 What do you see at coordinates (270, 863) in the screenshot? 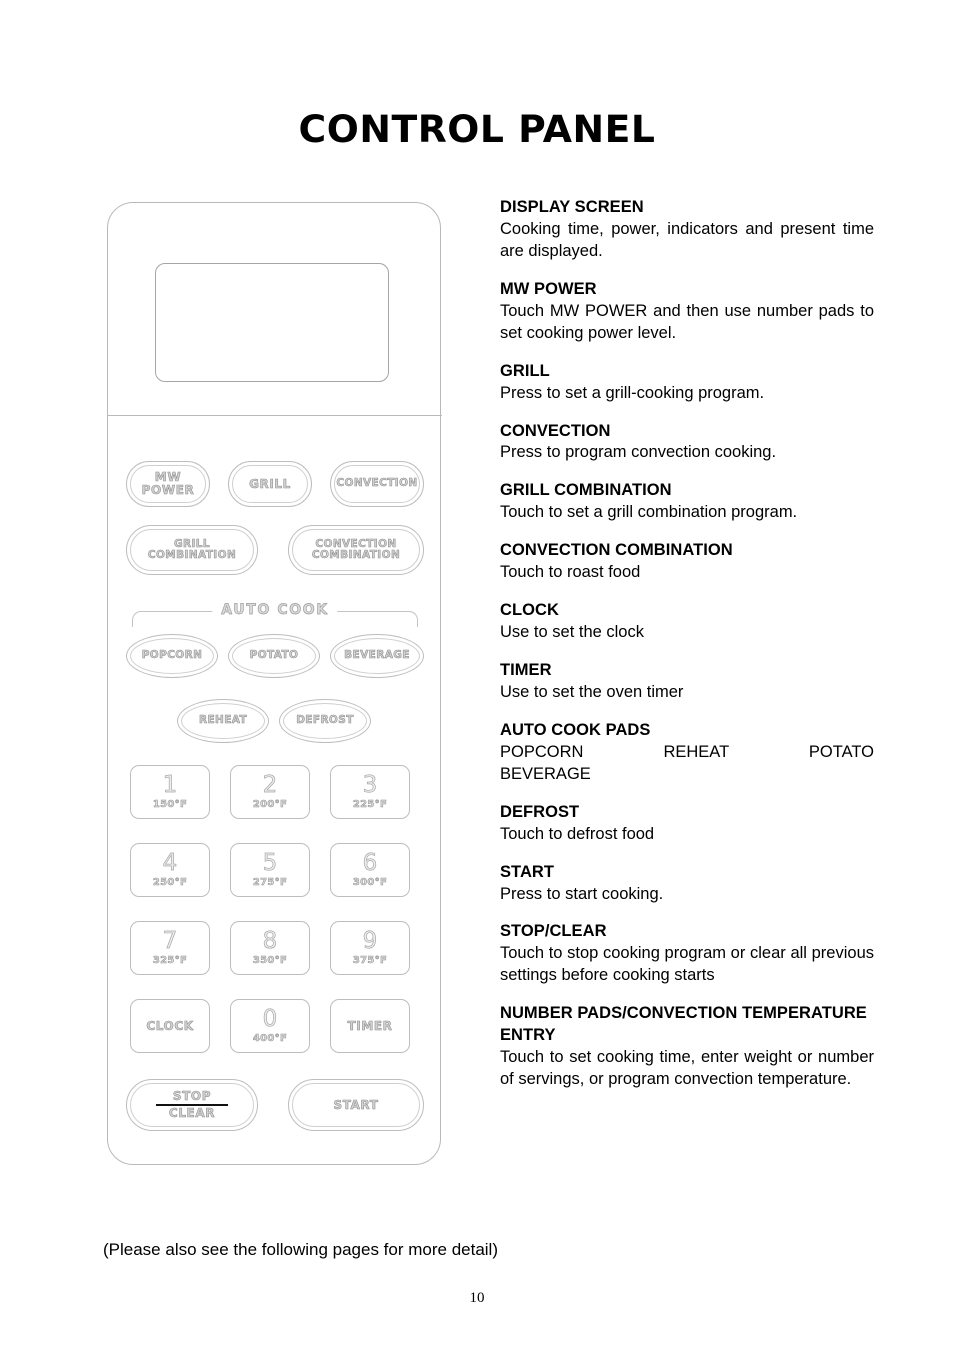
I see `key-5-digit: 5` at bounding box center [270, 863].